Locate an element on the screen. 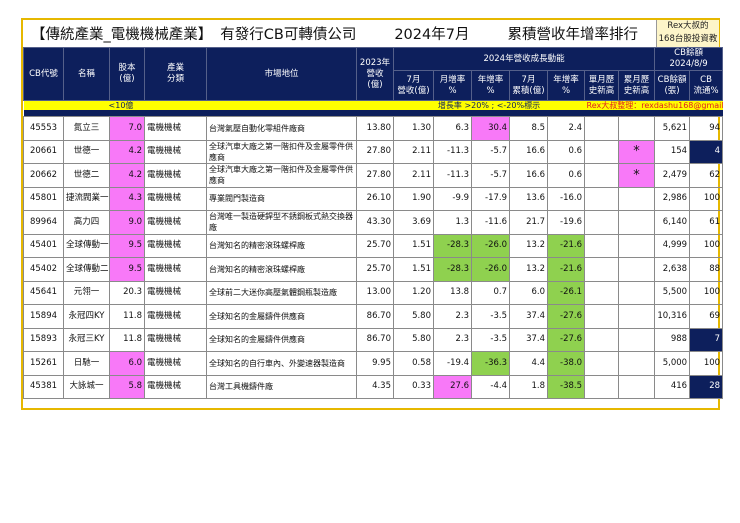  cell-bal: 5,500 is located at coordinates (672, 292).